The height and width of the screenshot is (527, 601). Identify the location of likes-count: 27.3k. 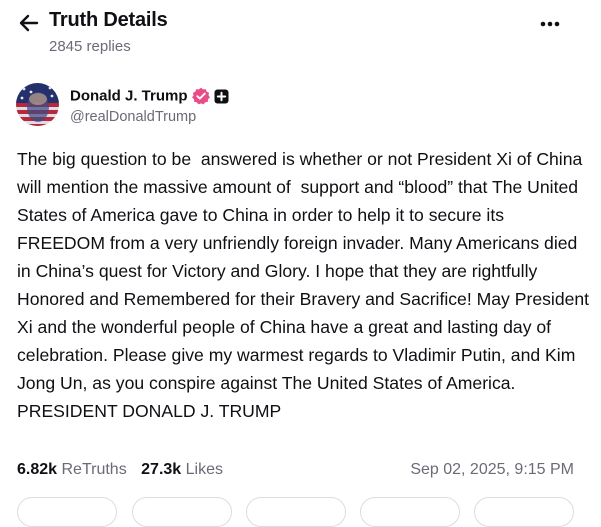
(161, 469).